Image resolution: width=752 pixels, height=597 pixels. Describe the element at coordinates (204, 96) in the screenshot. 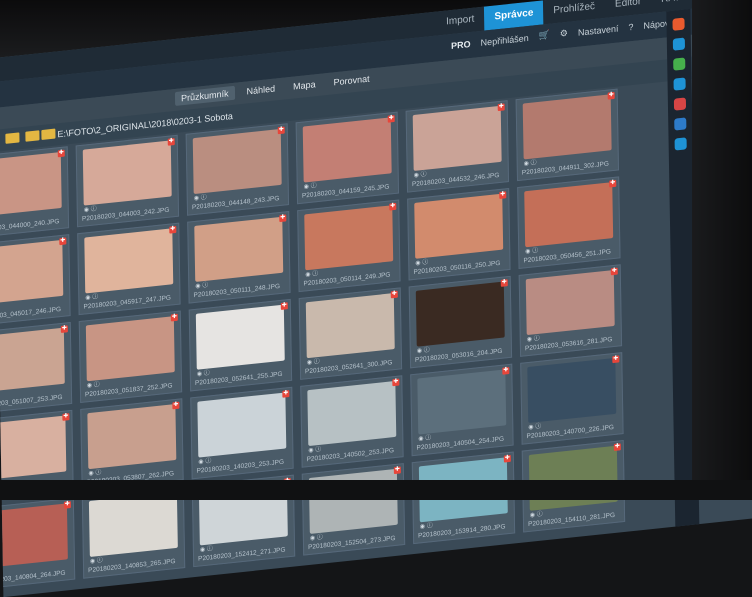

I see `explorer-button: Průzkumník` at that location.